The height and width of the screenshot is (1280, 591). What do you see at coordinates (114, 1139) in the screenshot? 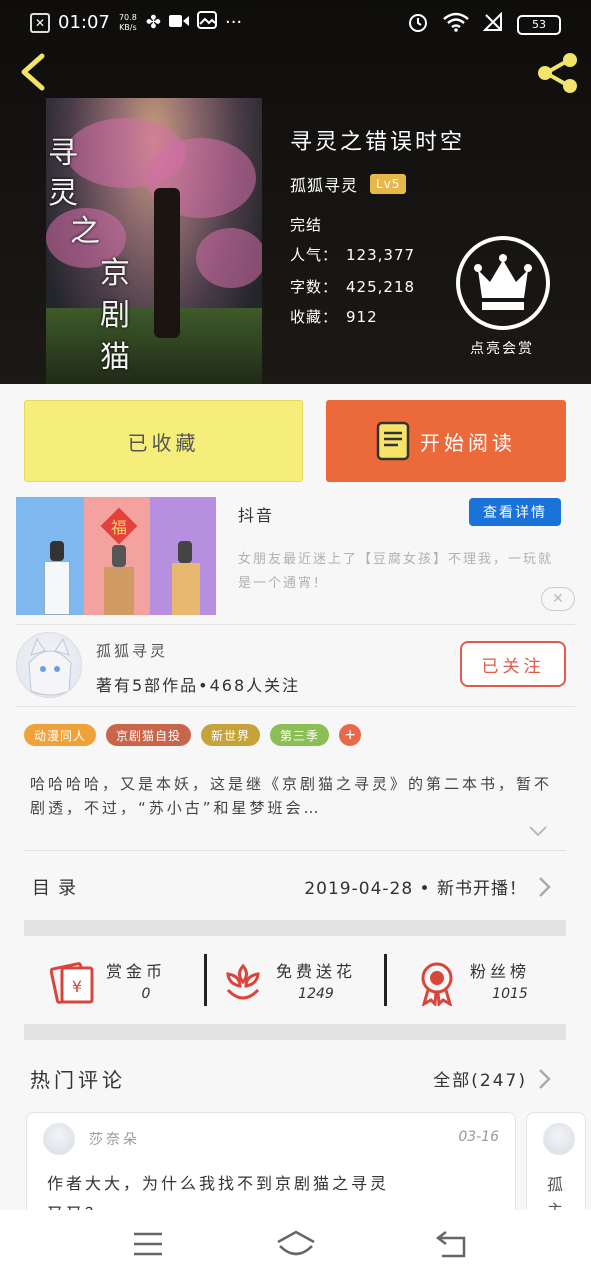
I see `comment-user: 莎奈朵` at bounding box center [114, 1139].